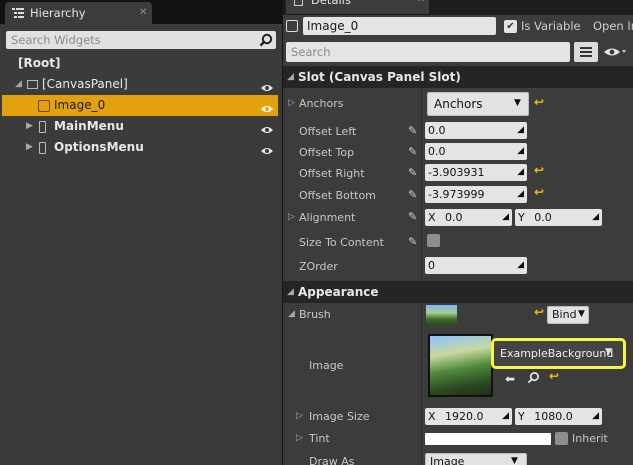 Image resolution: width=633 pixels, height=465 pixels. What do you see at coordinates (331, 3) in the screenshot?
I see `details-tab-title: Details` at bounding box center [331, 3].